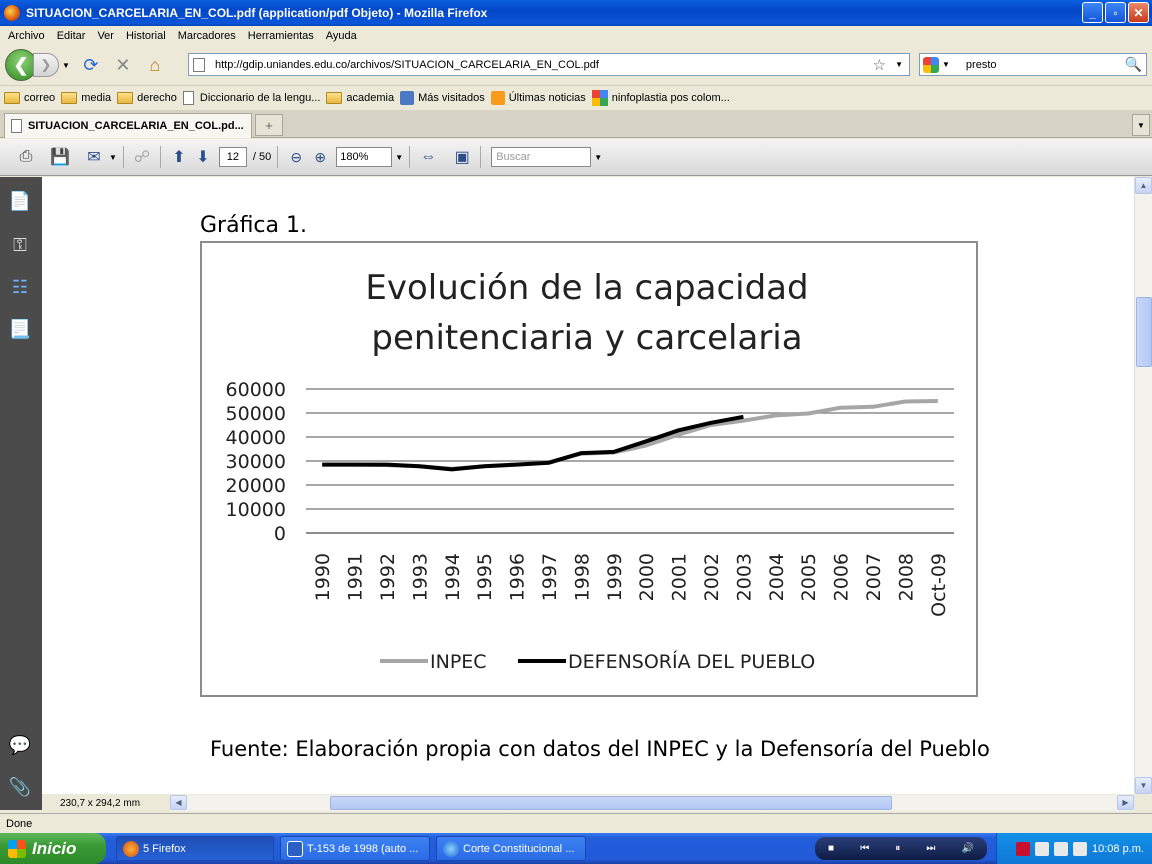 The height and width of the screenshot is (864, 1152). Describe the element at coordinates (410, 157) in the screenshot. I see `toolbar-separator` at that location.